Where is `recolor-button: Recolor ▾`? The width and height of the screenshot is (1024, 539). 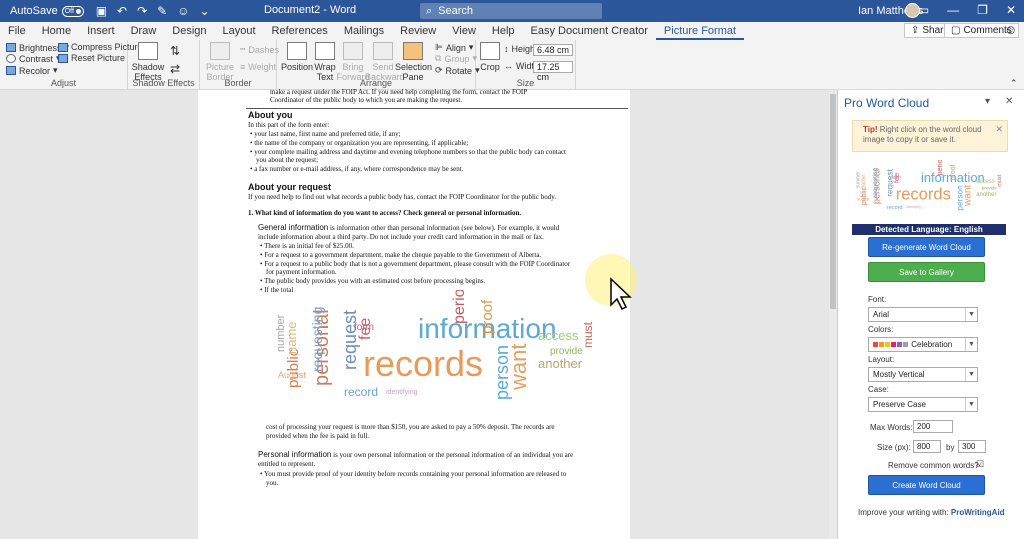 recolor-button: Recolor ▾ is located at coordinates (32, 70).